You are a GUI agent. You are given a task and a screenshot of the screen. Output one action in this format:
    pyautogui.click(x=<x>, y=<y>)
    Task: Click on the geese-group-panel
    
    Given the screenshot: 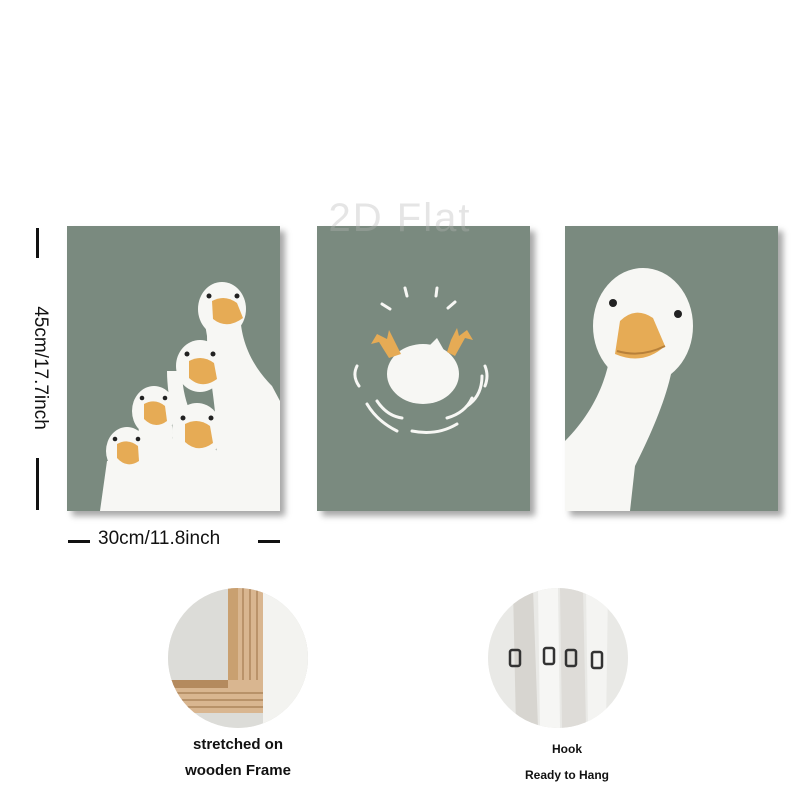 What is the action you would take?
    pyautogui.click(x=173, y=368)
    